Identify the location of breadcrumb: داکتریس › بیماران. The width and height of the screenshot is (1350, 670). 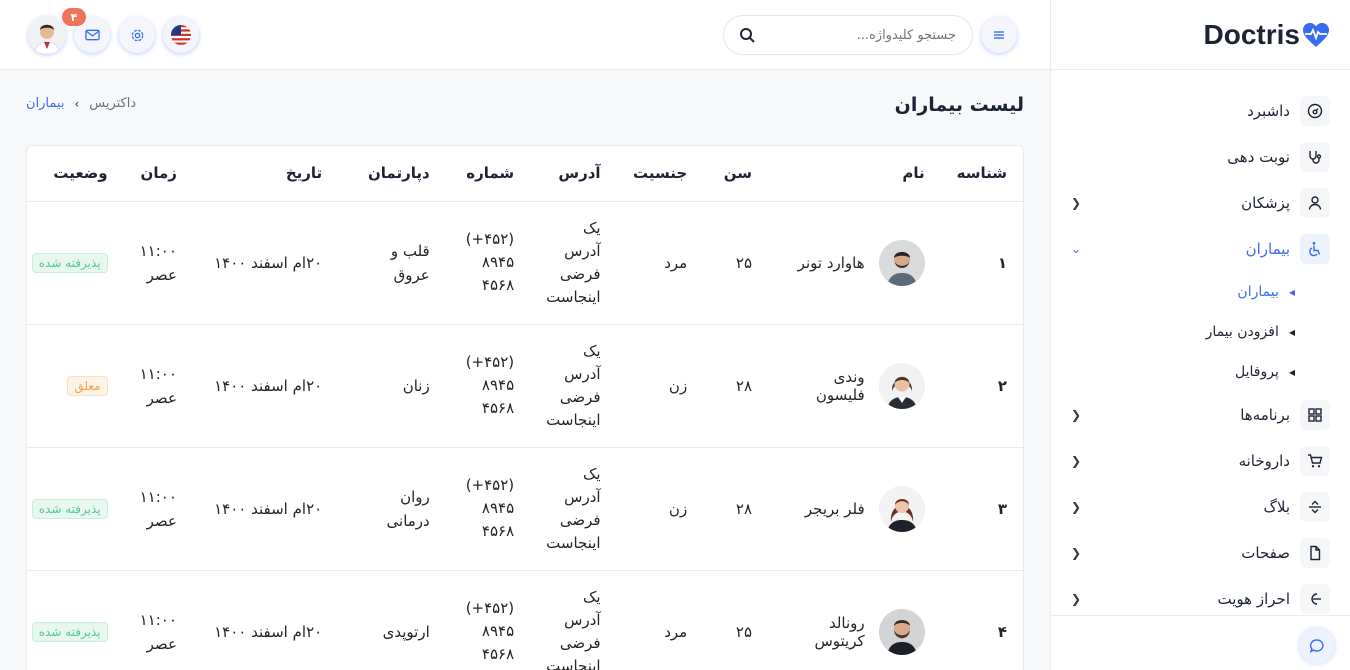
(81, 103).